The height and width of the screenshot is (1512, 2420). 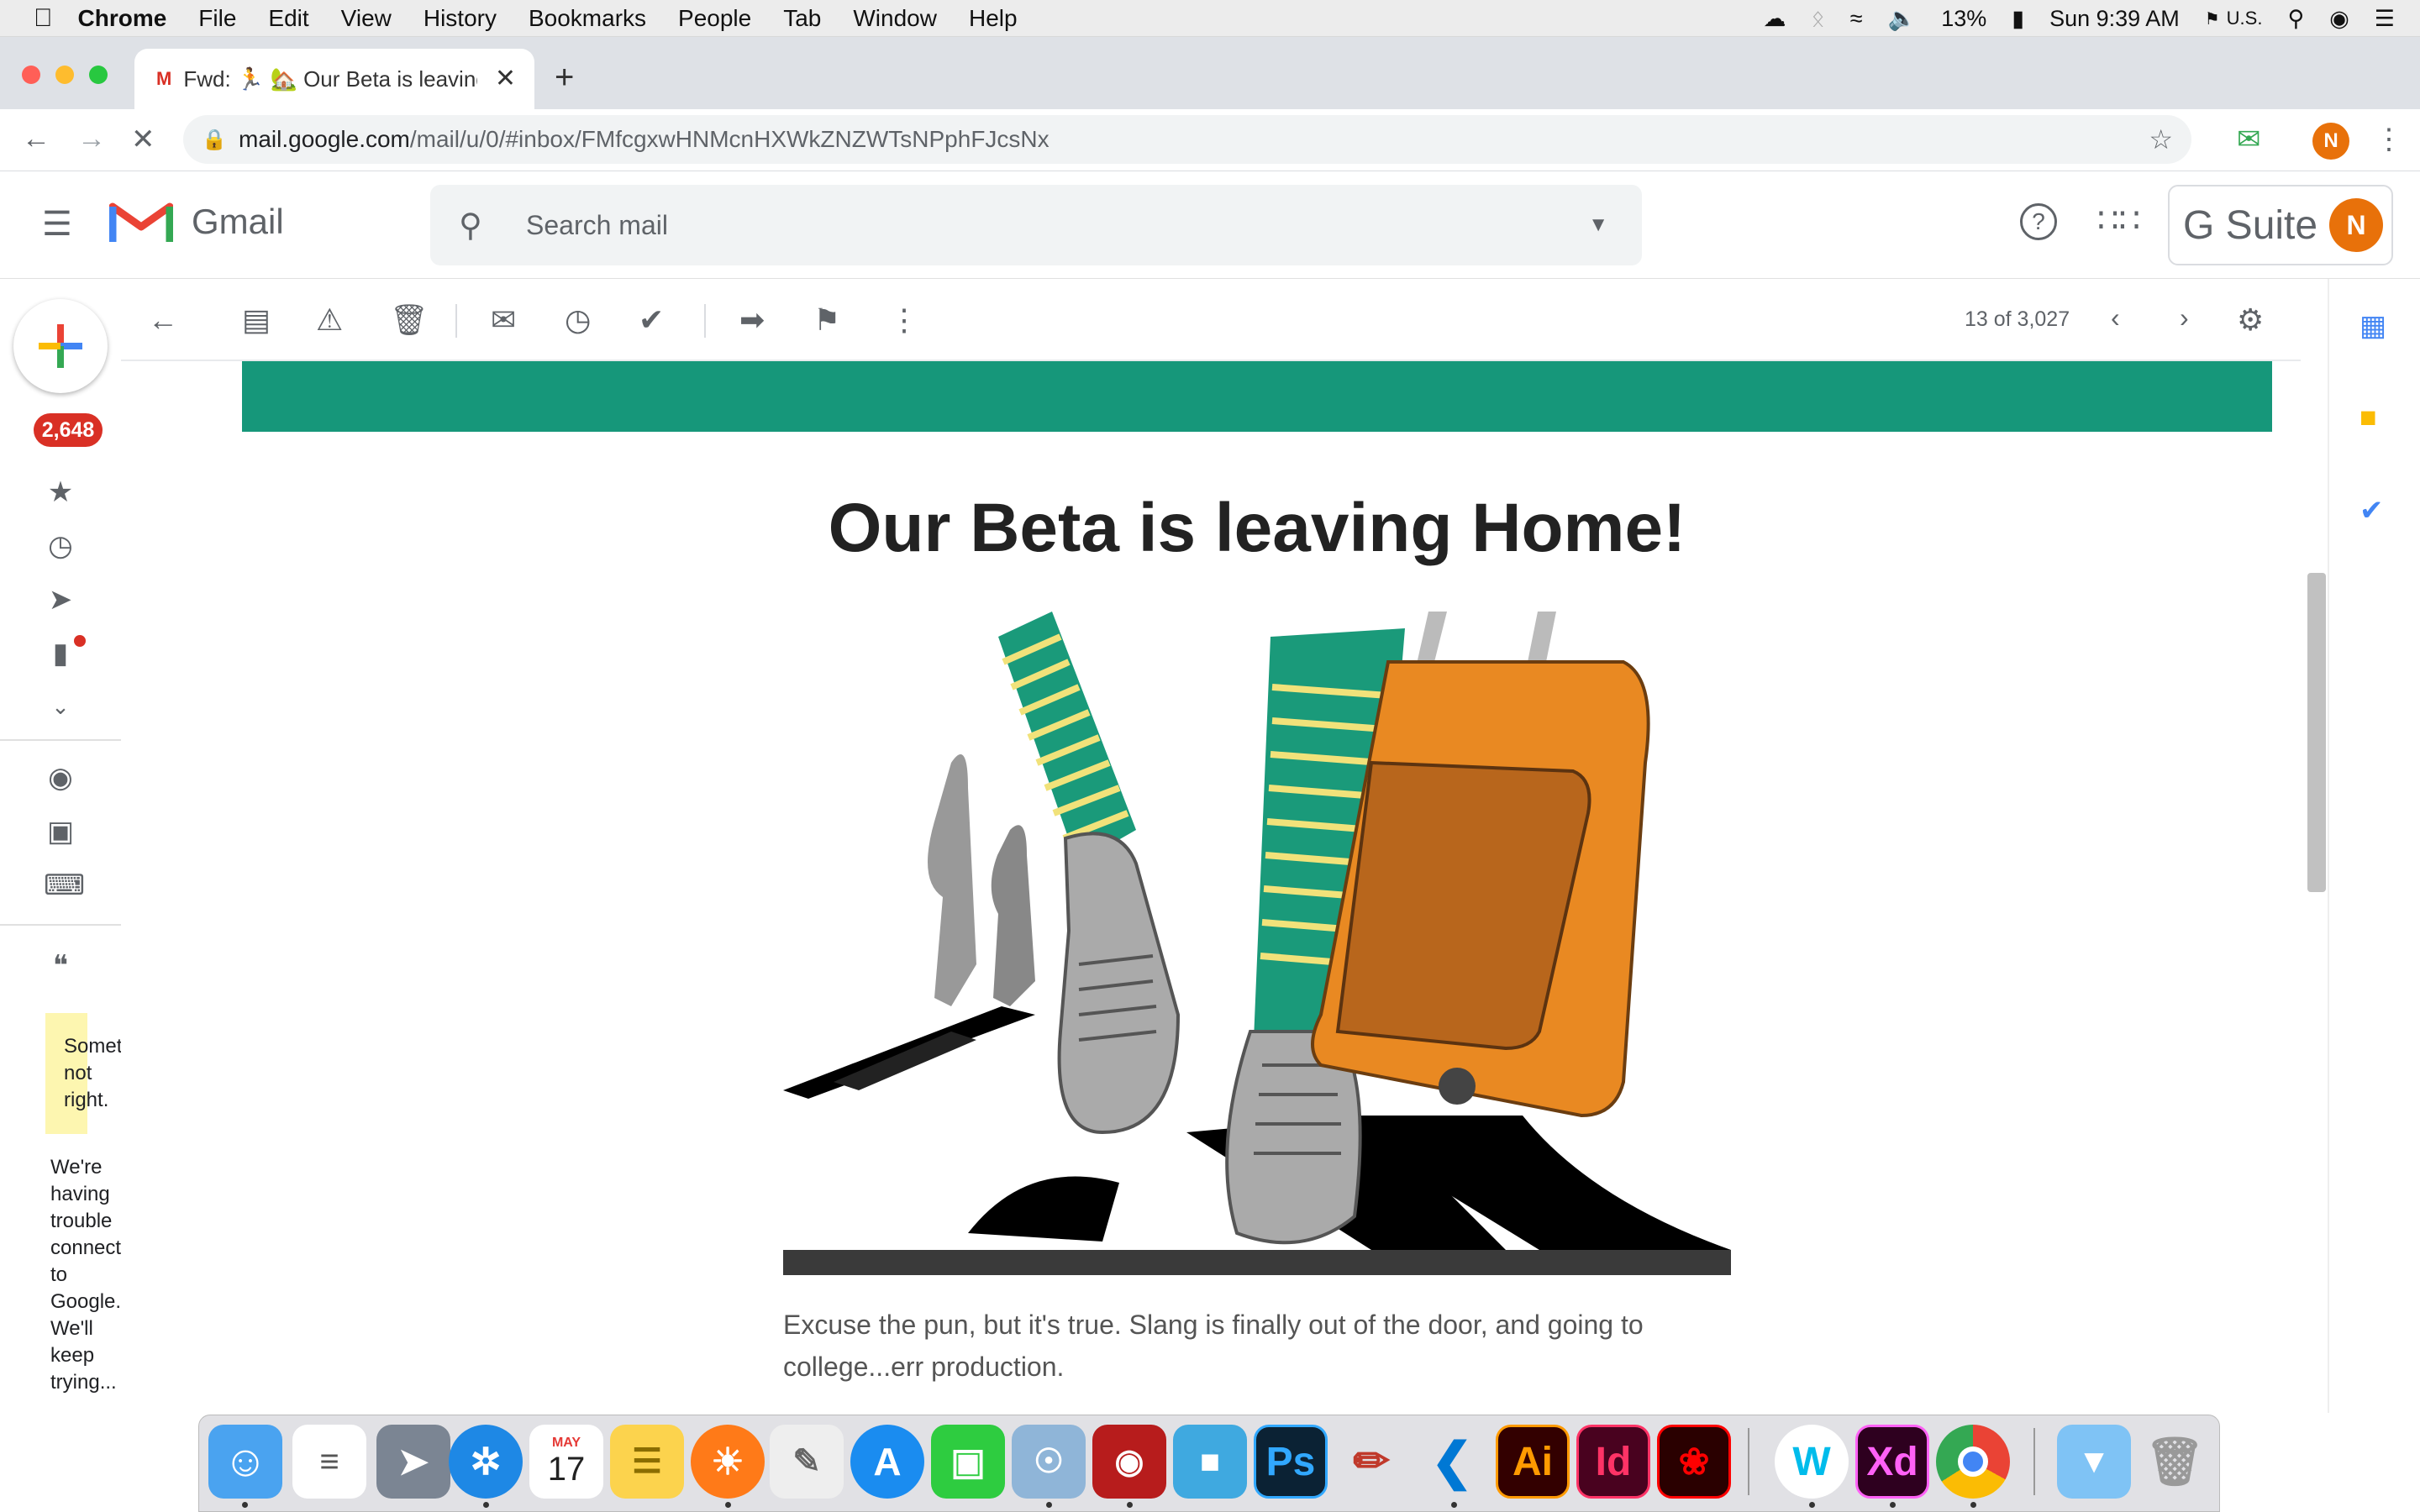 I want to click on webex-icon: W, so click(x=1812, y=1462).